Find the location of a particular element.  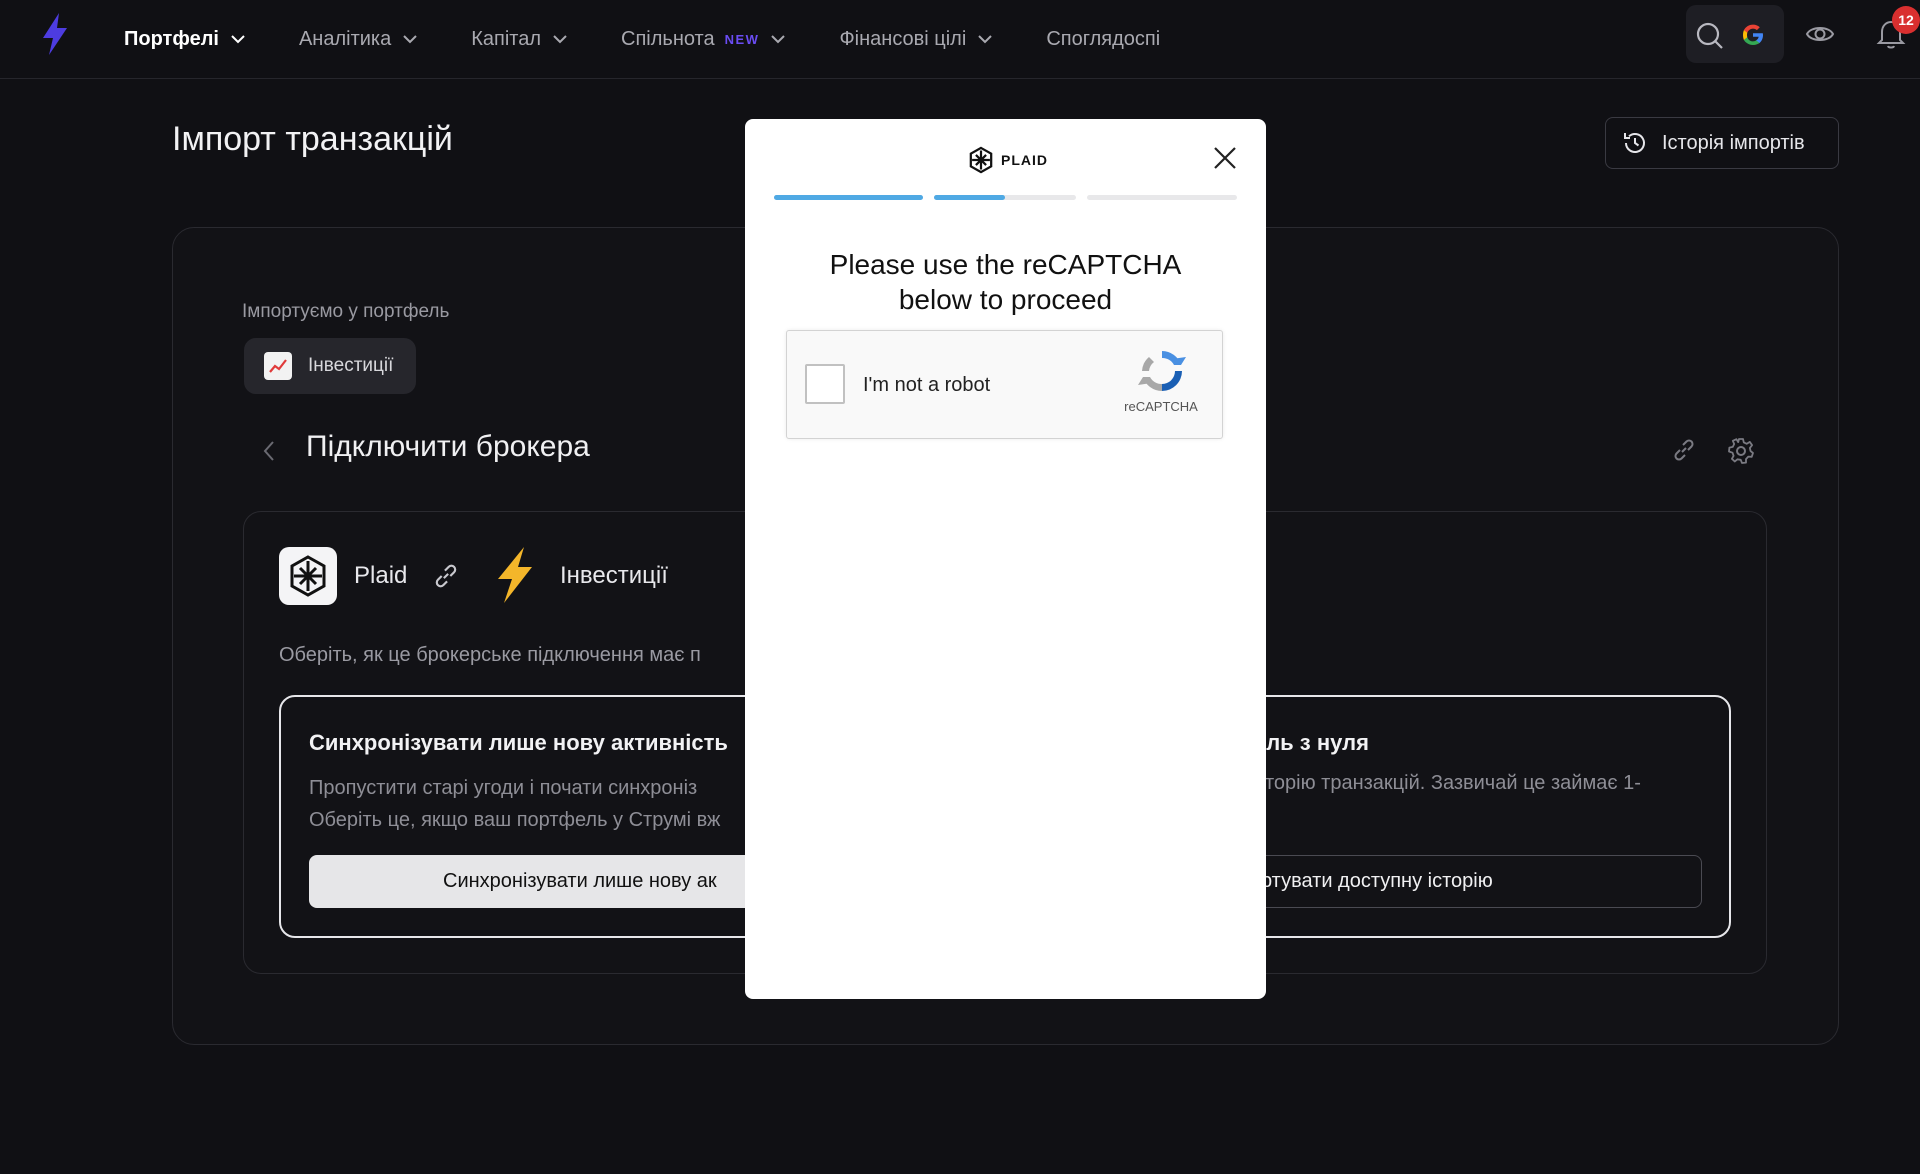

nav-item-community: Спільнота NEW is located at coordinates (703, 39).